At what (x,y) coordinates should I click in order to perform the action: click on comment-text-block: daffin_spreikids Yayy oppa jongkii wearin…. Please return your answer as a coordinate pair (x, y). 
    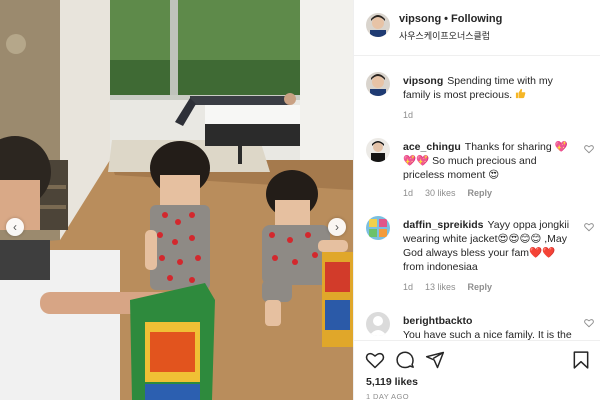
    Looking at the image, I should click on (489, 246).